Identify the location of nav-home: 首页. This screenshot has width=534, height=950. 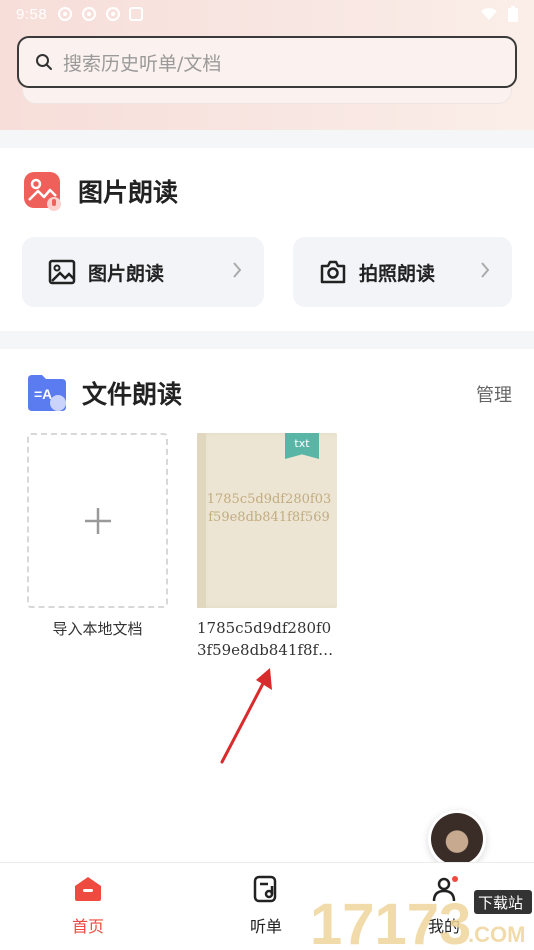
(88, 906).